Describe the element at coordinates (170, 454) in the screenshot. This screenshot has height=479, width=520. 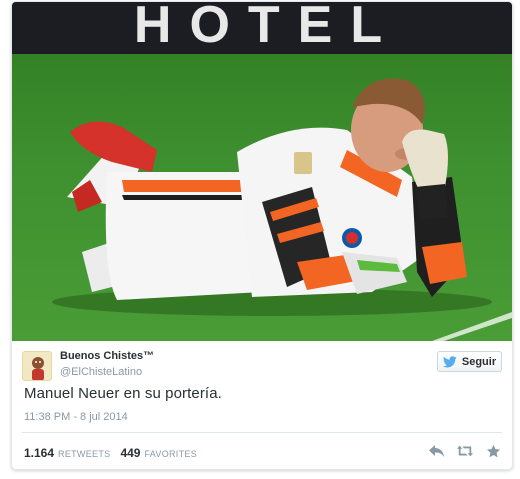
I see `favorite-label: FAVORITES` at that location.